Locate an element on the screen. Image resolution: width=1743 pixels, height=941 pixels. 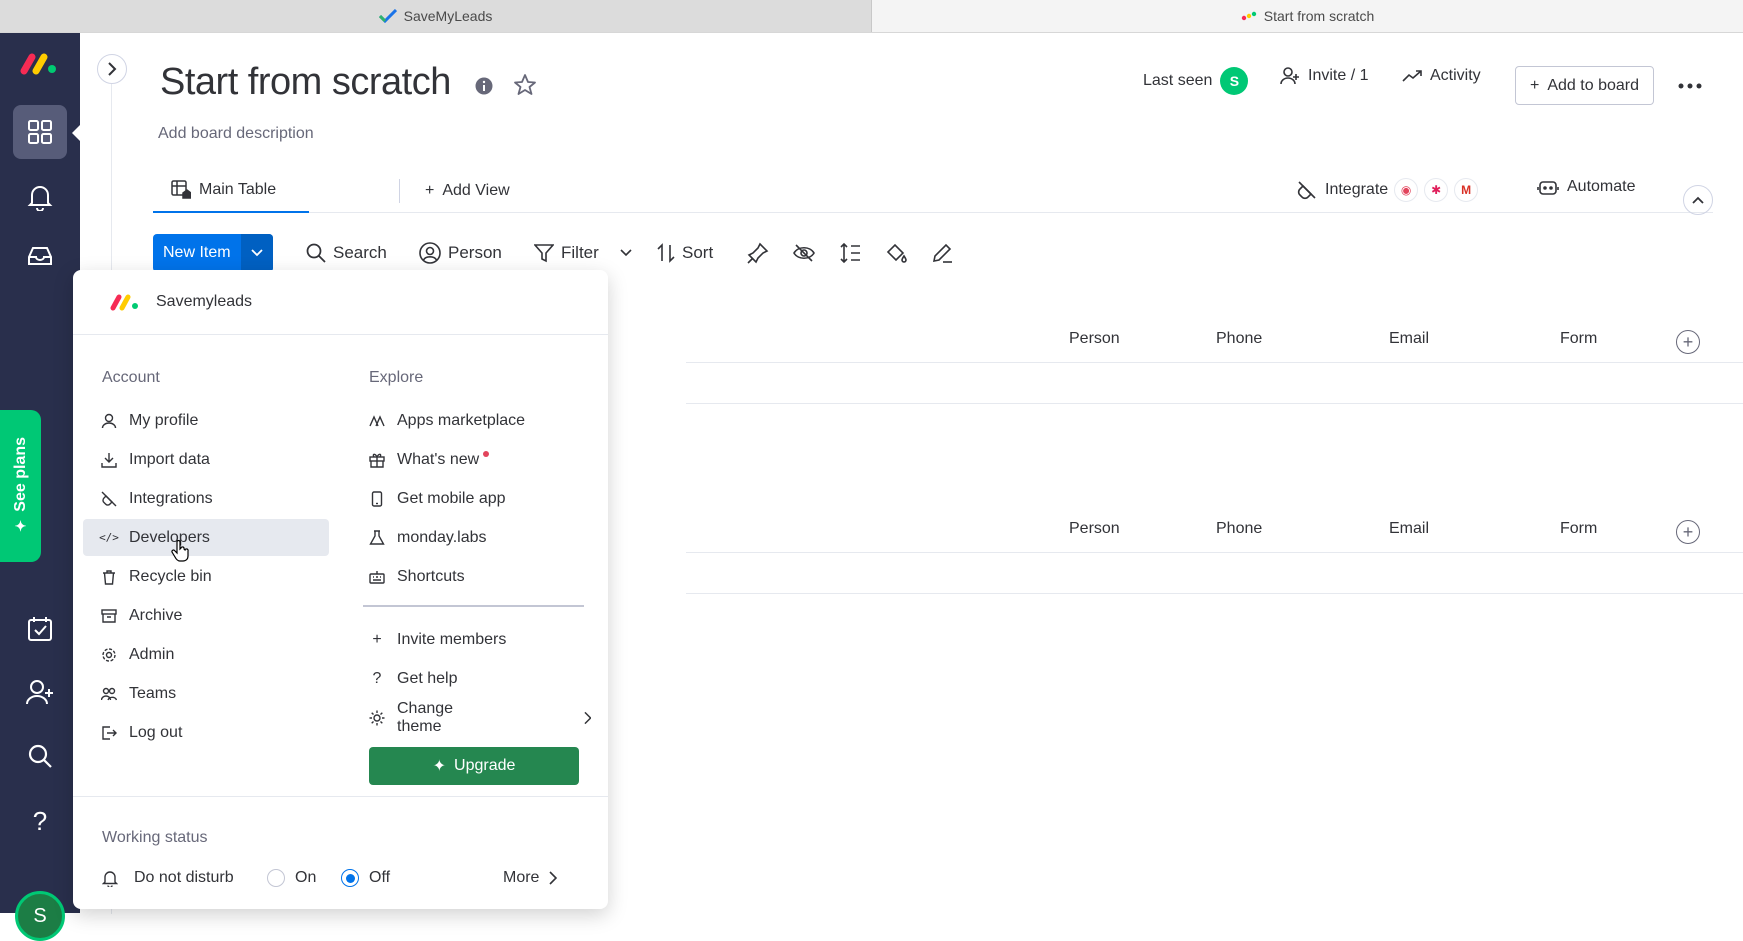
sort-button: Sort is located at coordinates (685, 253).